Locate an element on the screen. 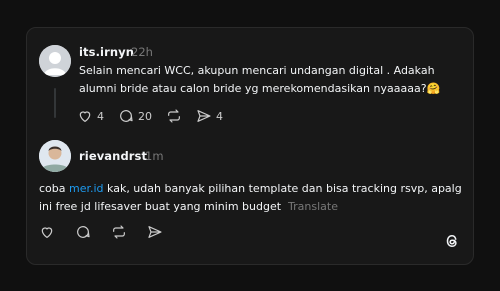 Image resolution: width=500 pixels, height=291 pixels. comment-count: 20 is located at coordinates (145, 116).